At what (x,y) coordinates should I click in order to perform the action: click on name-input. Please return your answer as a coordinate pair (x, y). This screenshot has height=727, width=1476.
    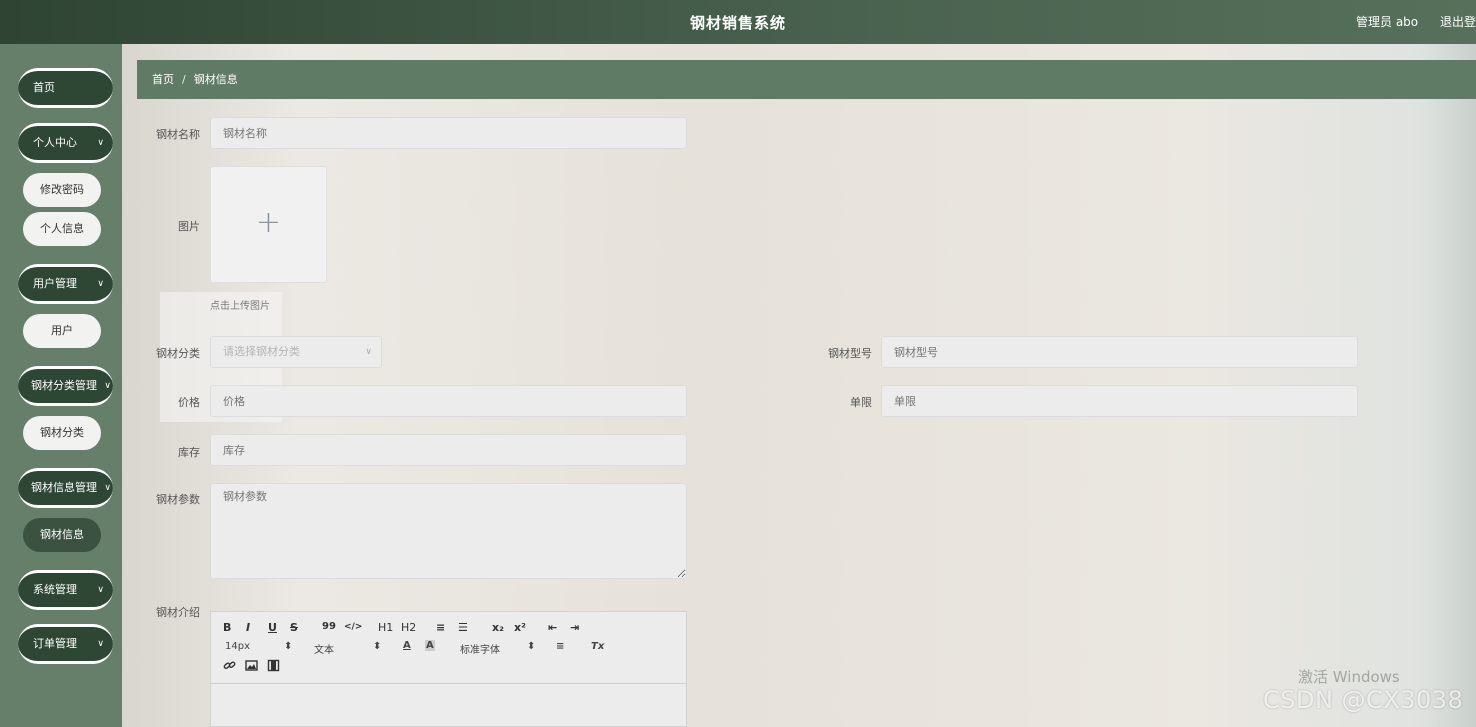
    Looking at the image, I should click on (448, 133).